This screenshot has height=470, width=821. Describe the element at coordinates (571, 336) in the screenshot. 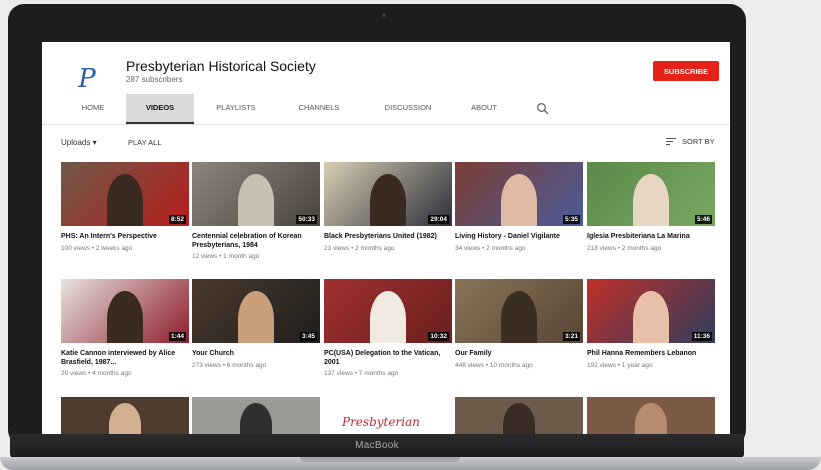

I see `video-duration: 3:21` at that location.